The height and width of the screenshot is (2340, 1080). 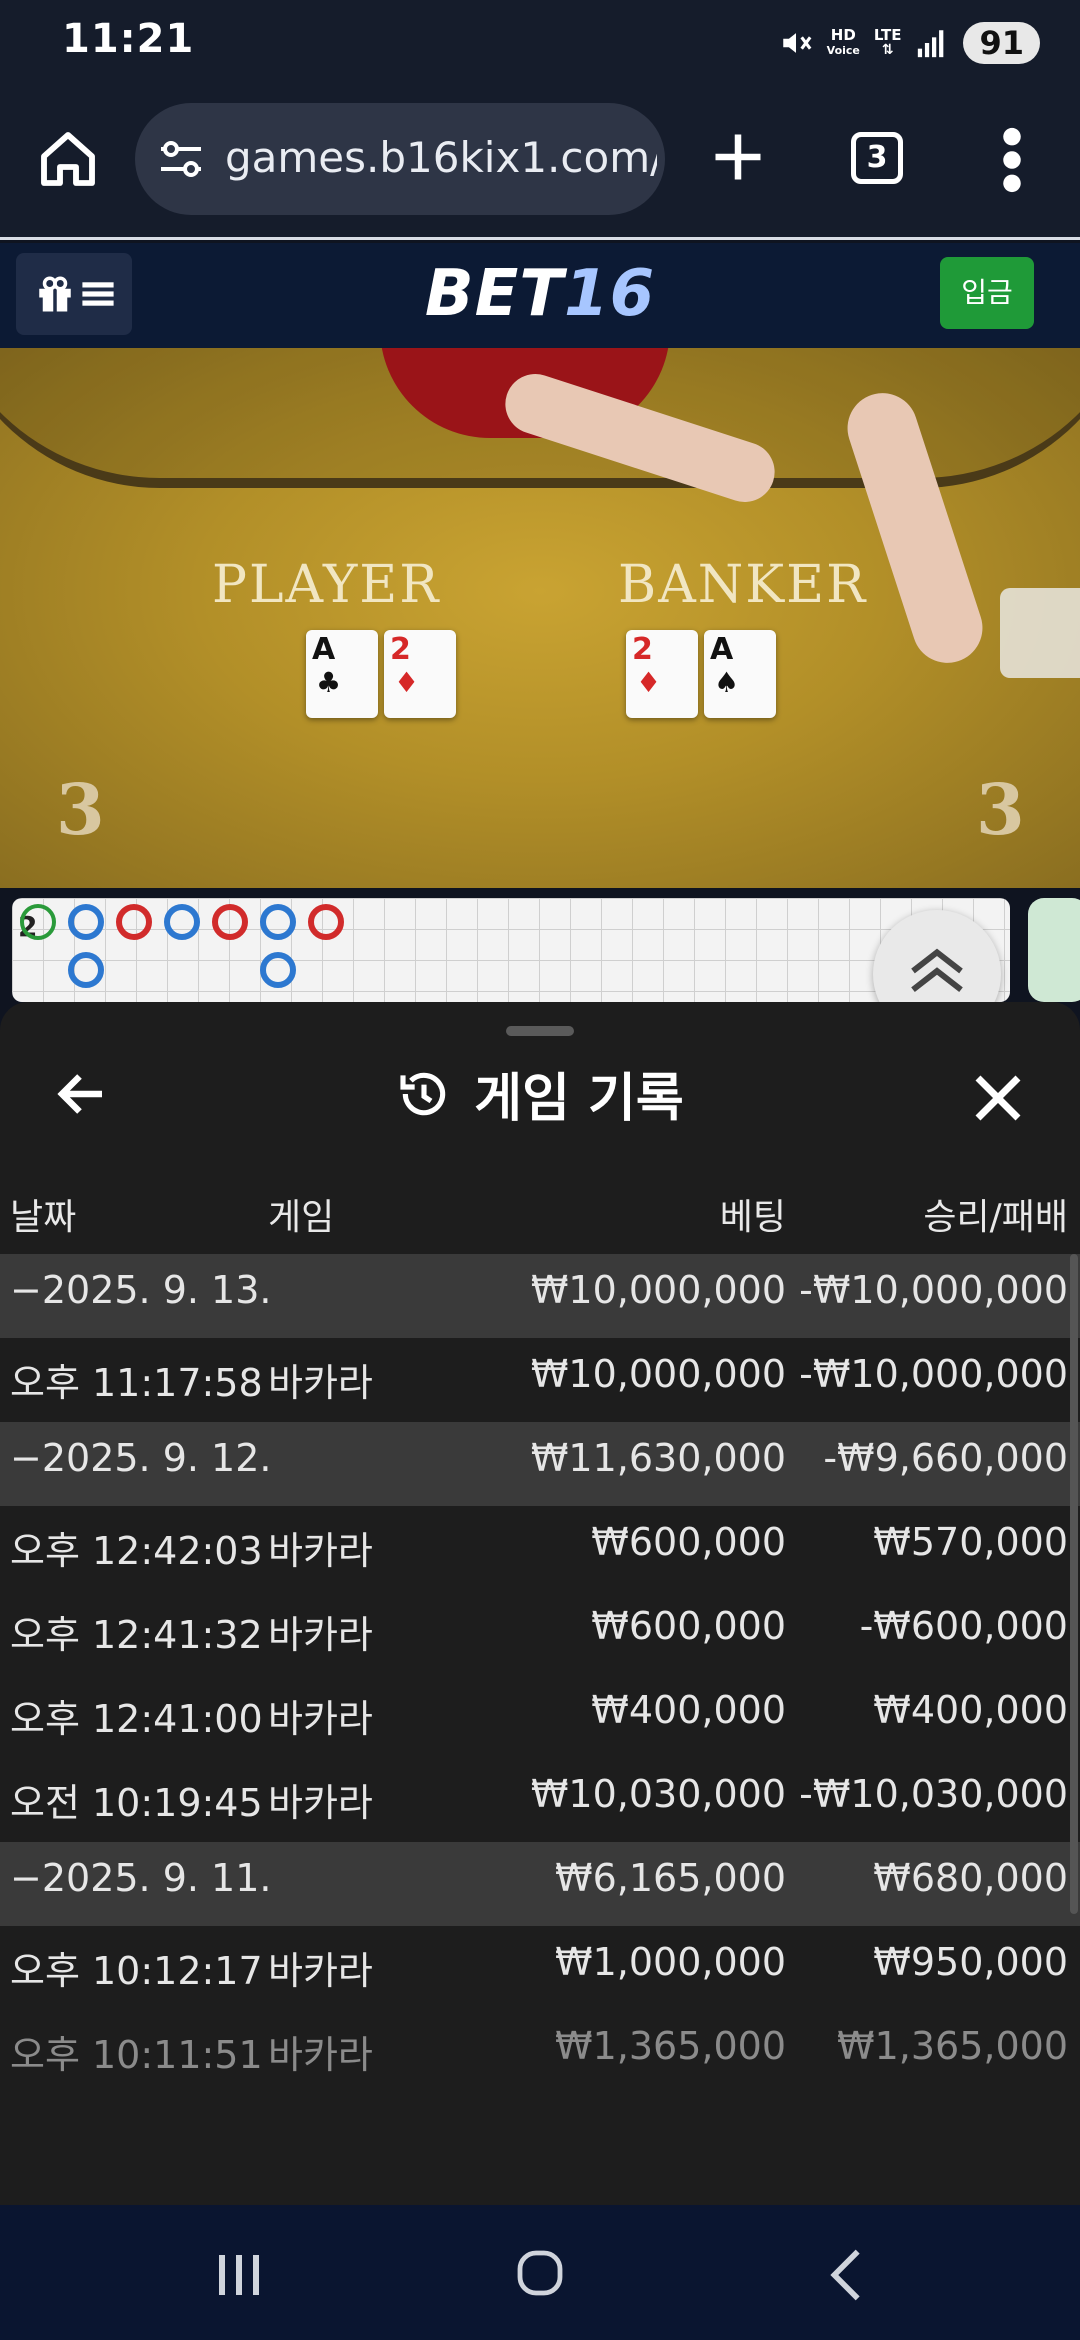 What do you see at coordinates (846, 2275) in the screenshot?
I see `back-nav-icon` at bounding box center [846, 2275].